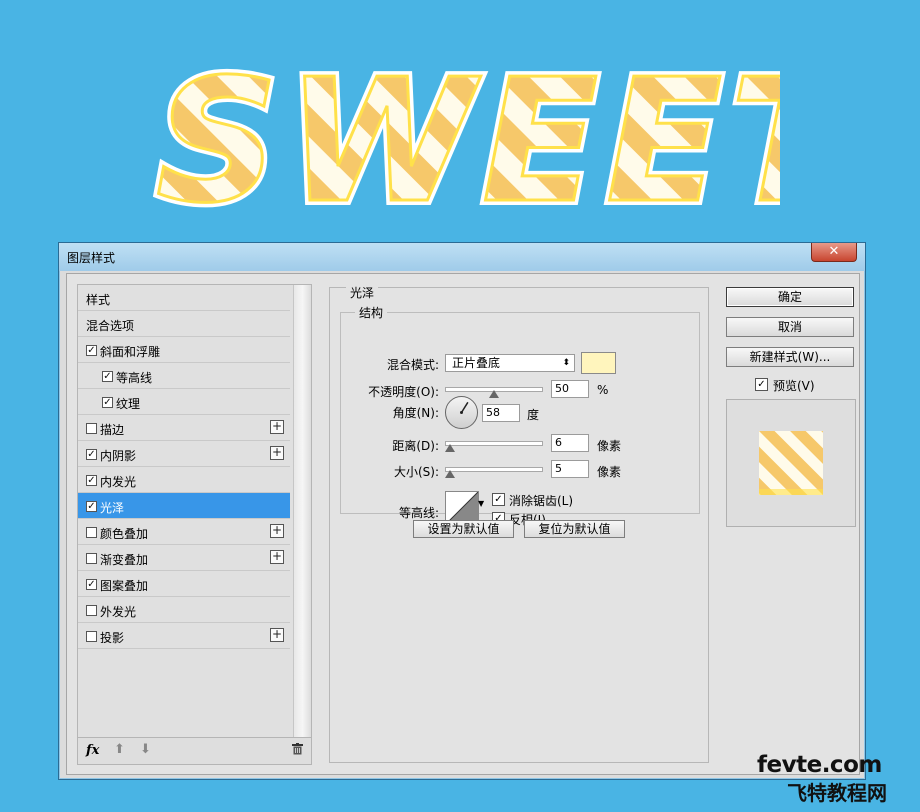 This screenshot has width=920, height=812. What do you see at coordinates (570, 443) in the screenshot?
I see `distance-input: 6` at bounding box center [570, 443].